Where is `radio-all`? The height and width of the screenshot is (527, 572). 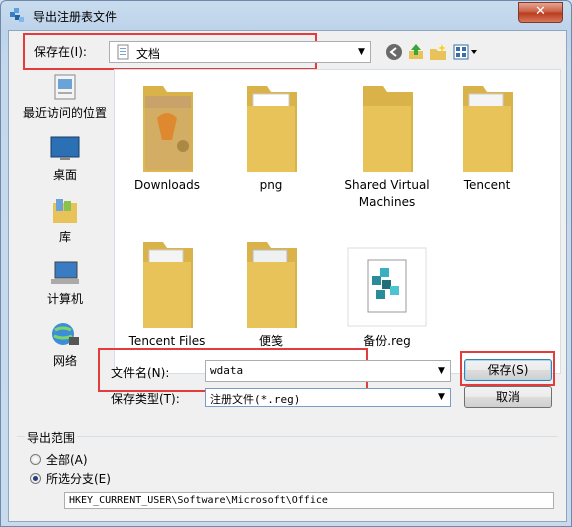 radio-all is located at coordinates (35, 459).